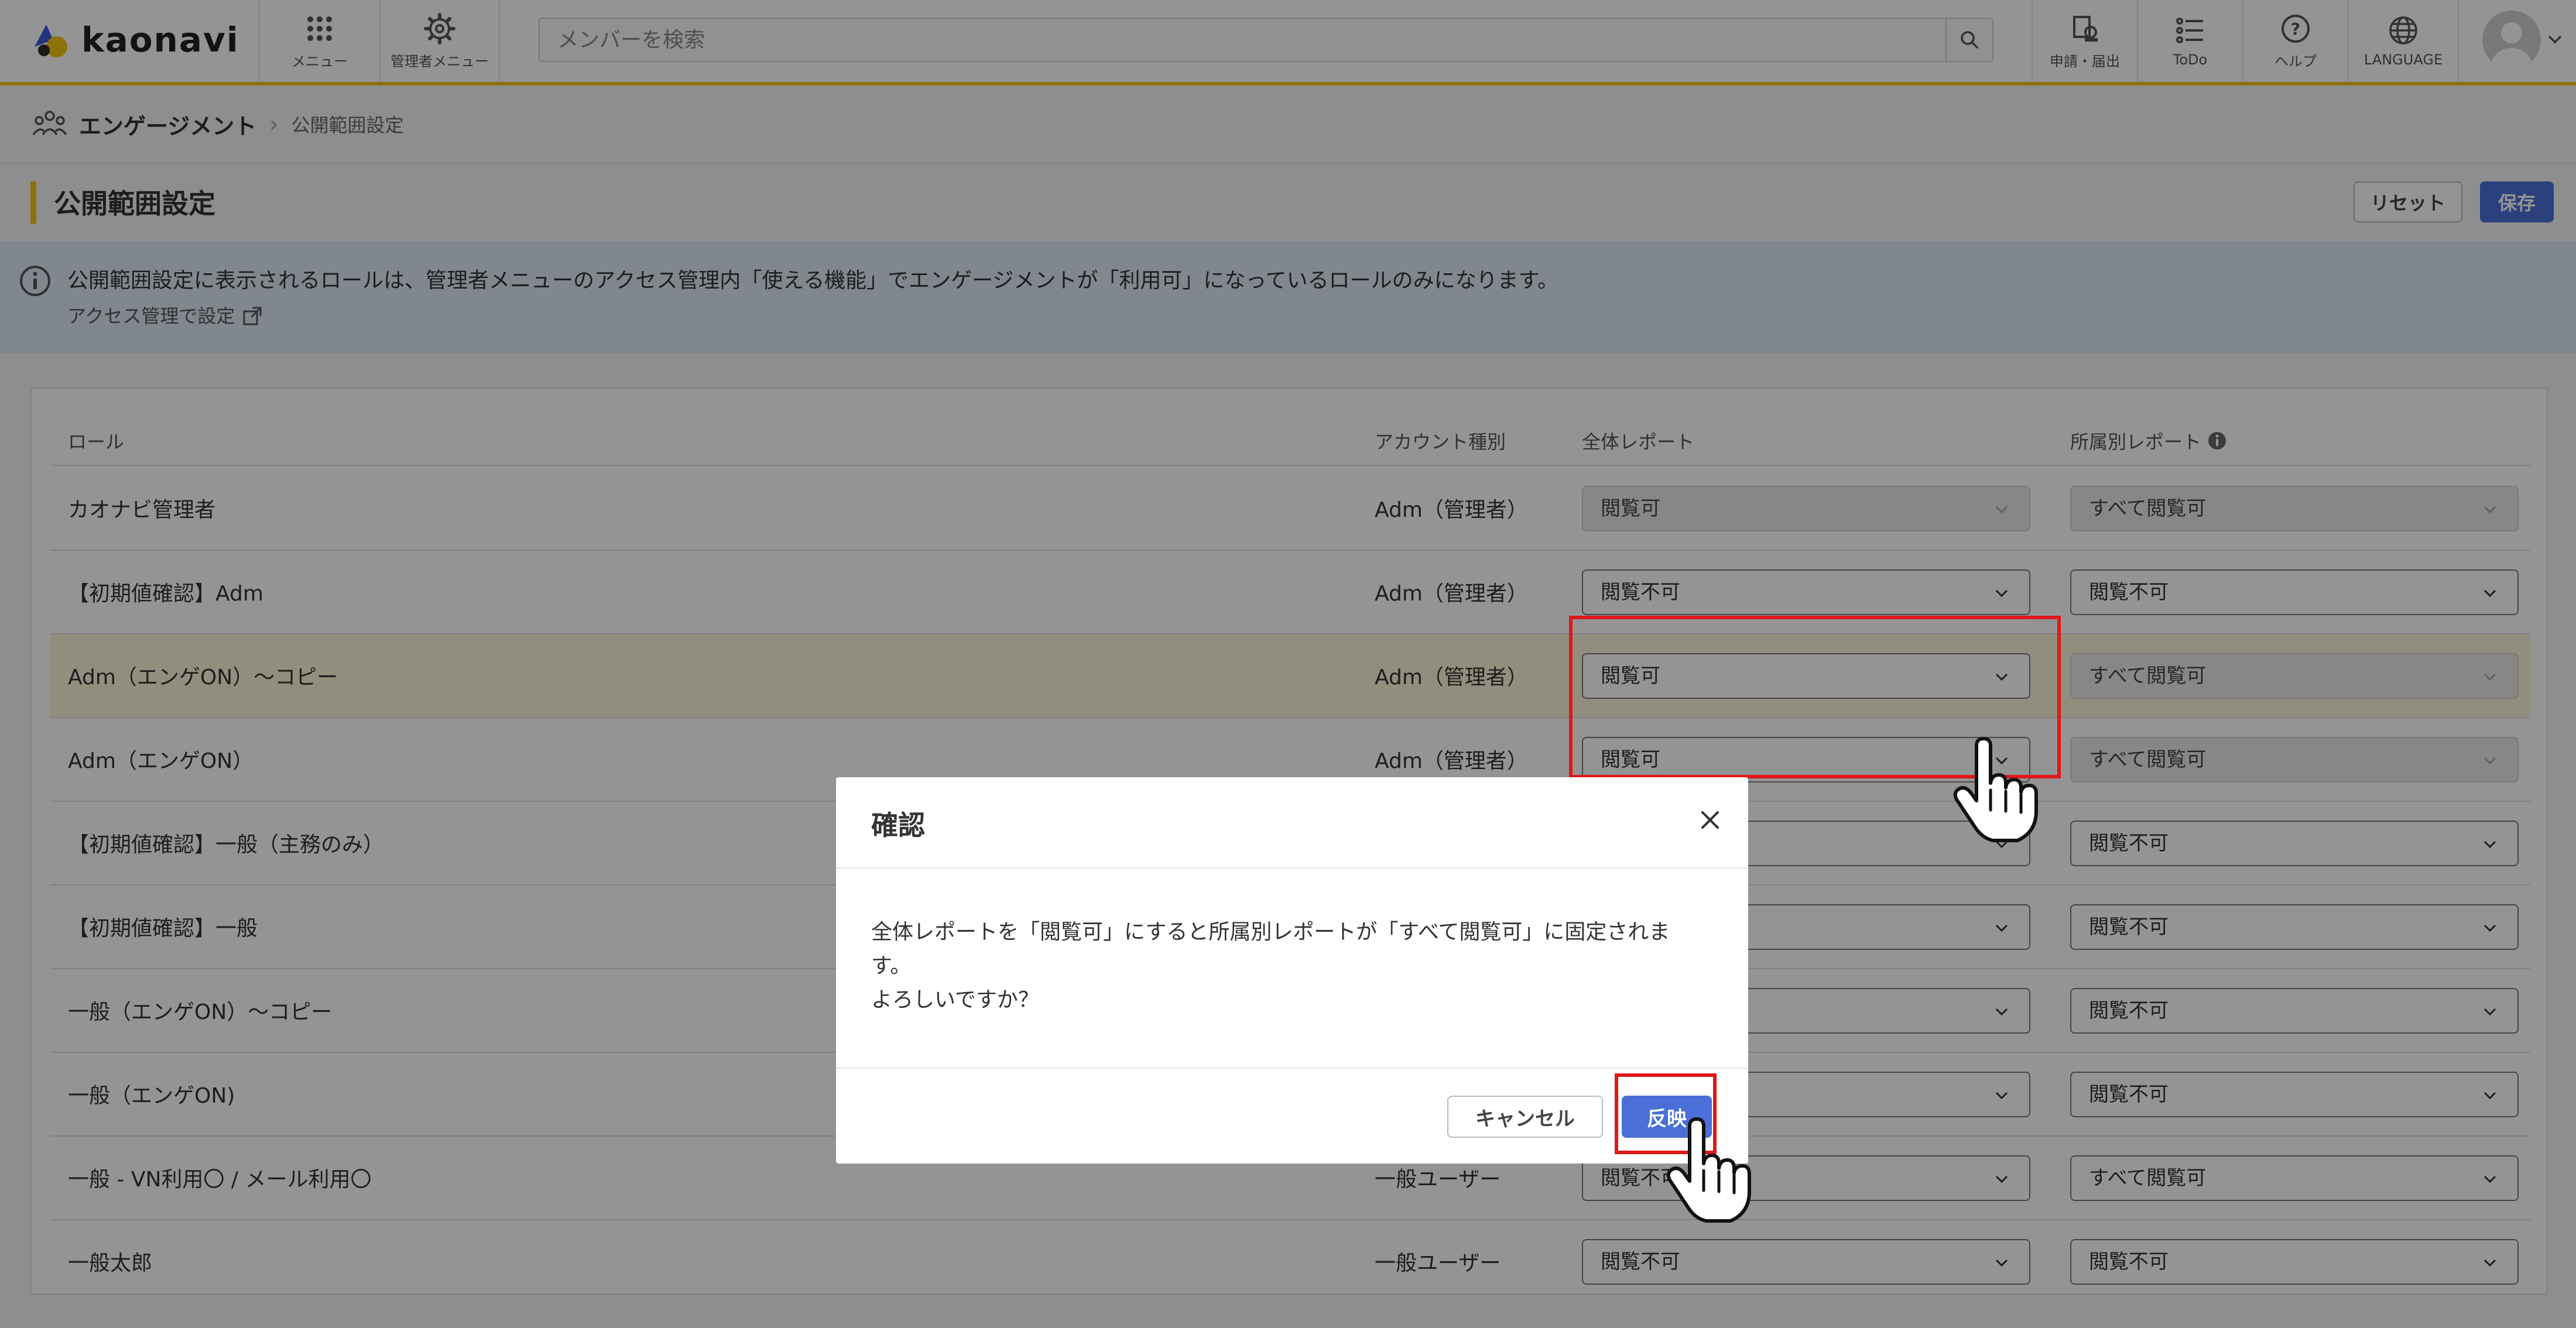 The height and width of the screenshot is (1328, 2576). I want to click on dialog-message-line2: よろしいですか？, so click(955, 1000).